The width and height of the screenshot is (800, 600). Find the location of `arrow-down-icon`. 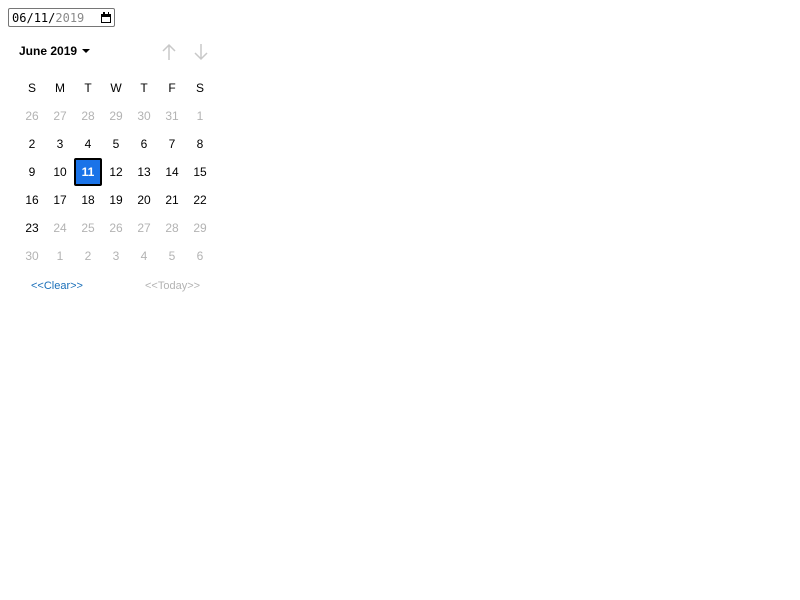

arrow-down-icon is located at coordinates (201, 52).